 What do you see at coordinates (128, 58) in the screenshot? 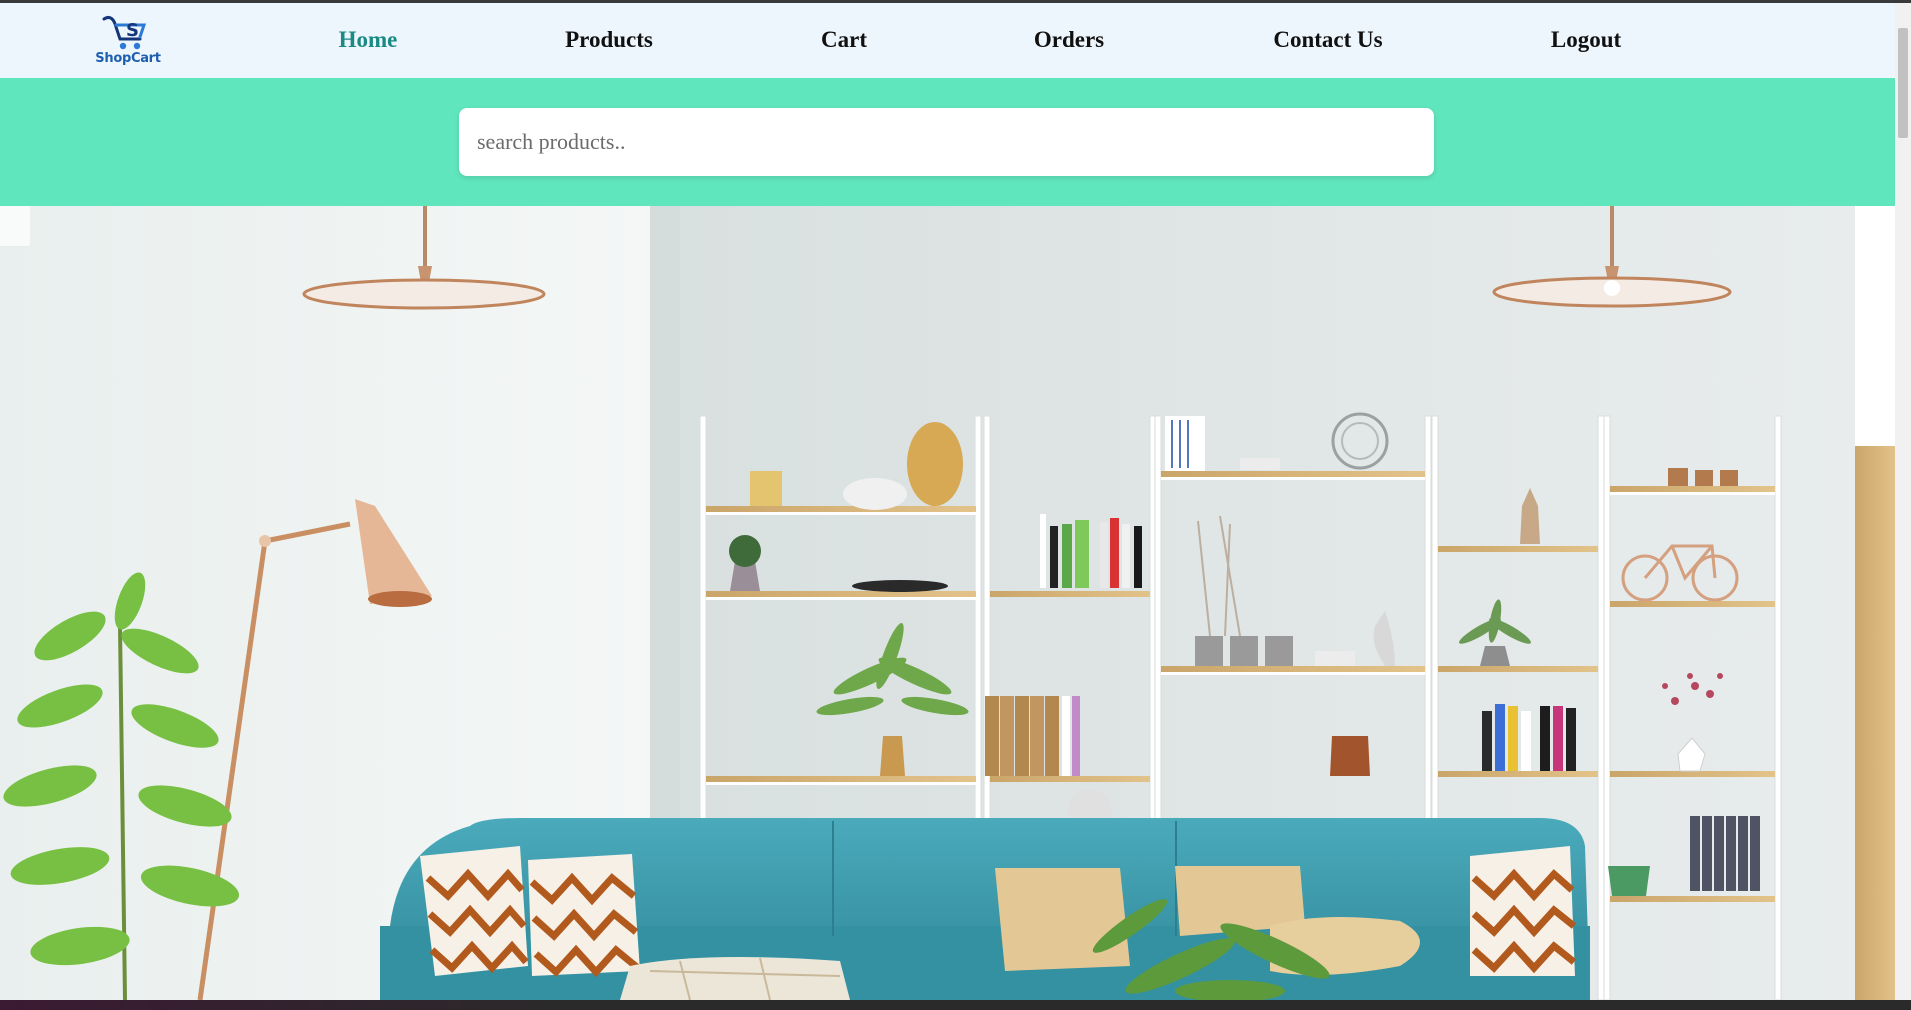
I see `logo-text: ShopCart` at bounding box center [128, 58].